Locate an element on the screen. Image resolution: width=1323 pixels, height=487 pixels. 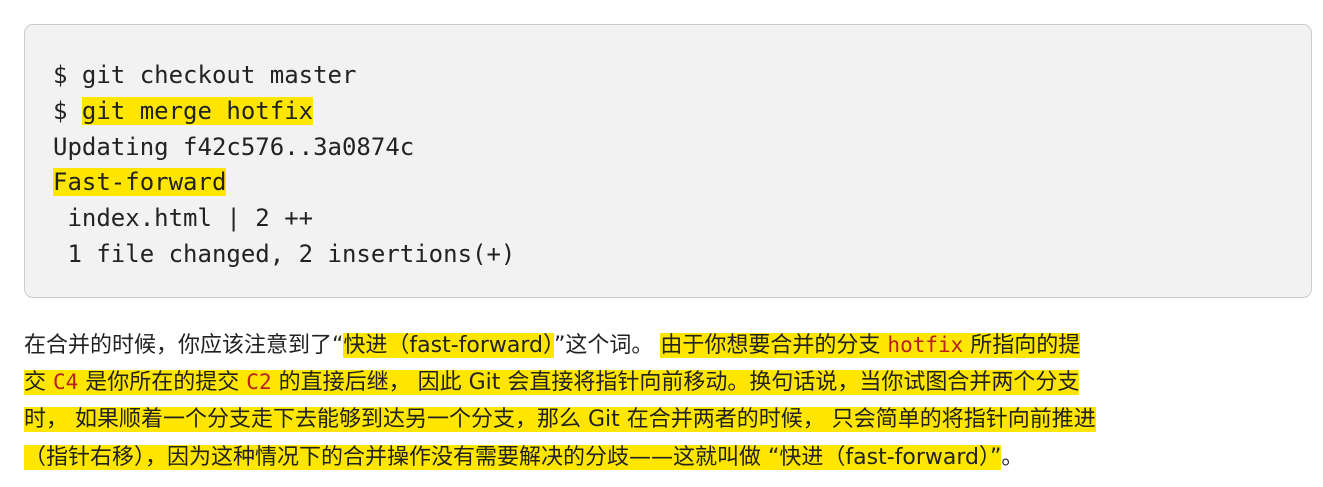
text-segment: 的直接后继， 因此 Git 会直接将指针向前移动。换句话说，当你试图合并两个分支 is located at coordinates (675, 383).